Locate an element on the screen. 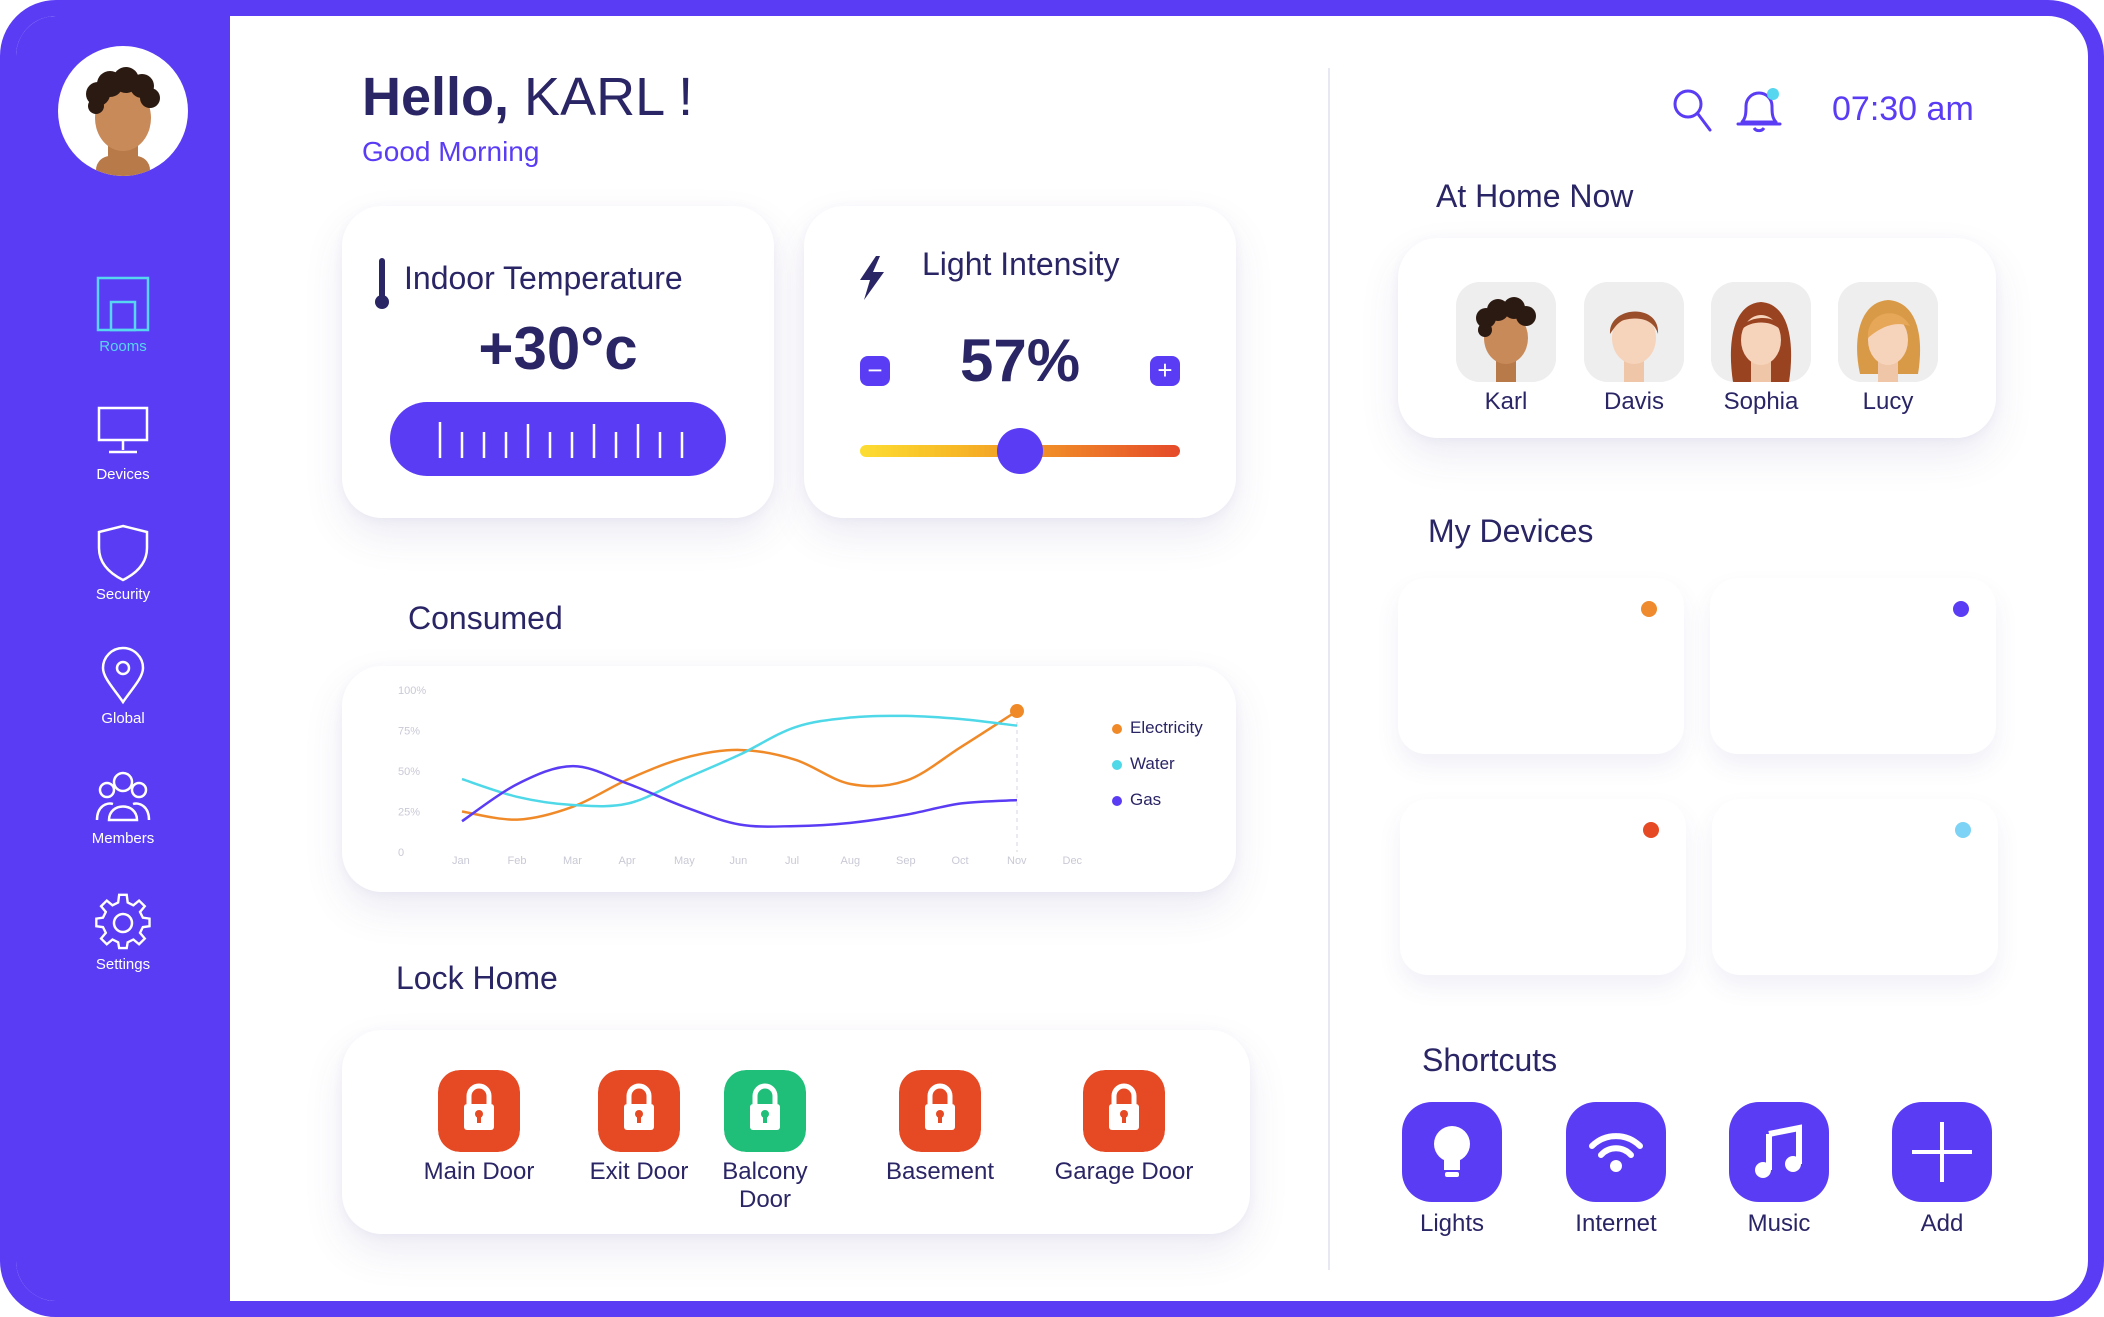  user-name: KARL ! is located at coordinates (609, 97).